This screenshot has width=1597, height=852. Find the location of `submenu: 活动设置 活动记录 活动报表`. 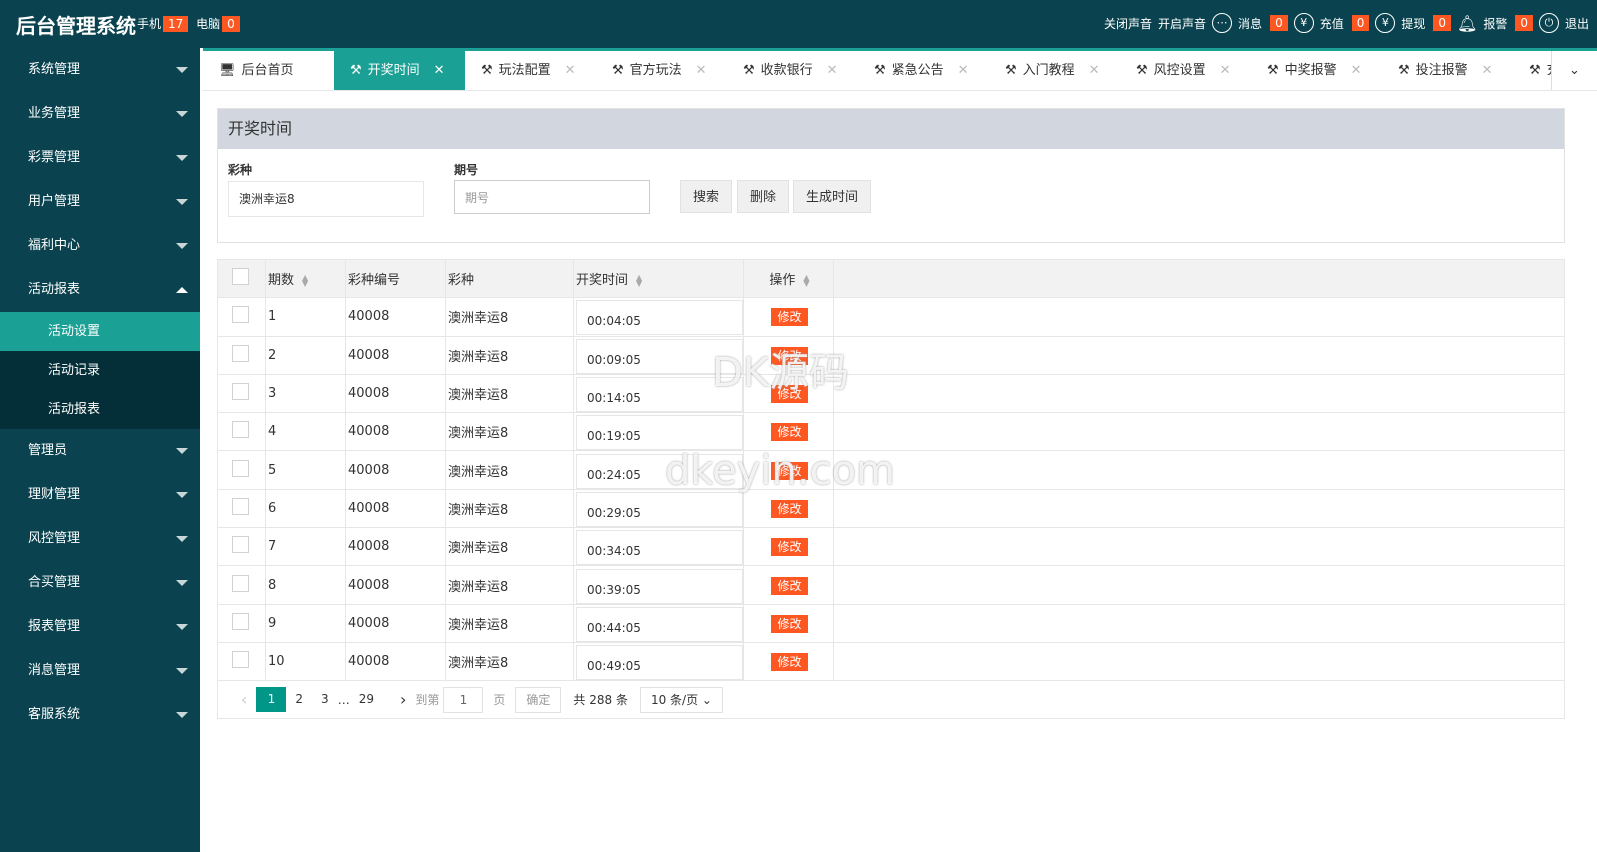

submenu: 活动设置 活动记录 活动报表 is located at coordinates (100, 370).